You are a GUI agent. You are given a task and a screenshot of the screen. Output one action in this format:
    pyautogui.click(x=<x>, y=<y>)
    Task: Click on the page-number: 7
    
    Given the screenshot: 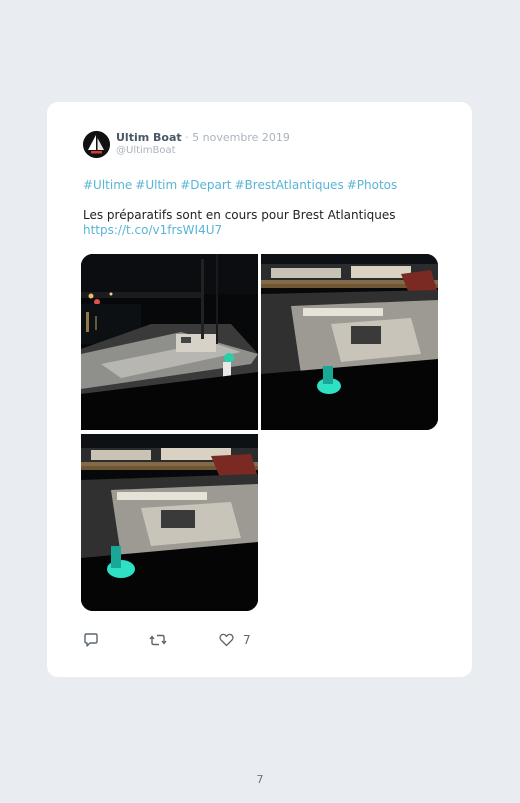 What is the action you would take?
    pyautogui.click(x=260, y=779)
    